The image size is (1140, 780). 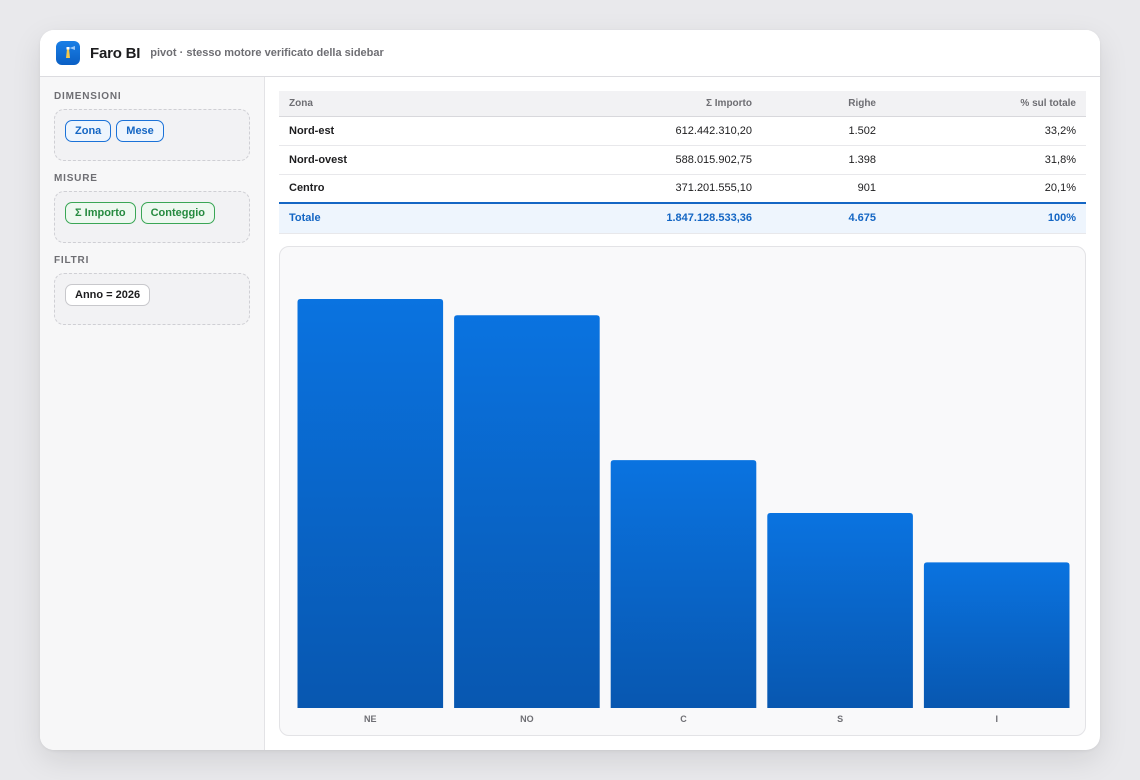 What do you see at coordinates (683, 584) in the screenshot?
I see `chart-bar-c` at bounding box center [683, 584].